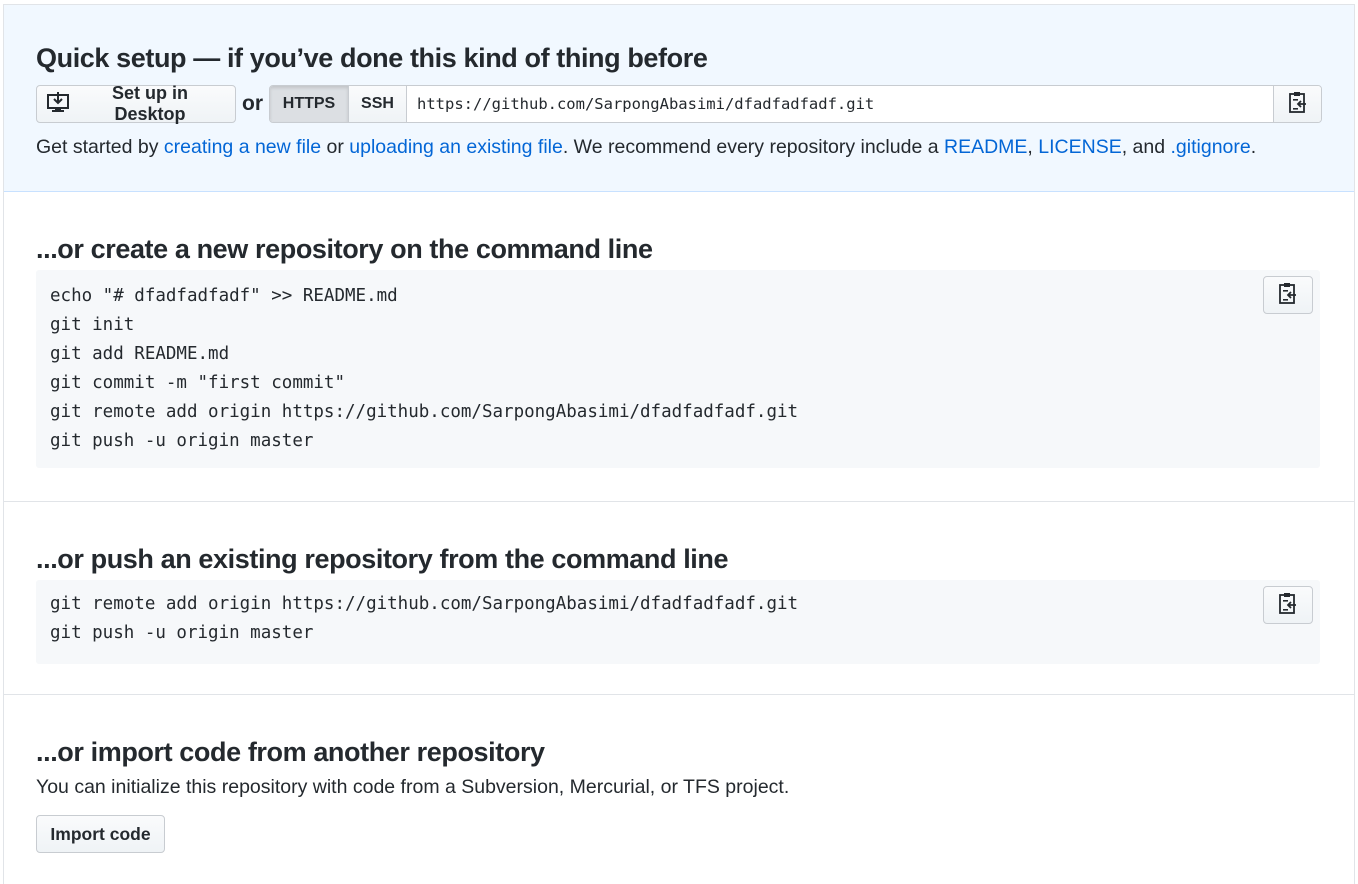 This screenshot has width=1358, height=884. Describe the element at coordinates (1253, 147) in the screenshot. I see `get-started-end: .` at that location.